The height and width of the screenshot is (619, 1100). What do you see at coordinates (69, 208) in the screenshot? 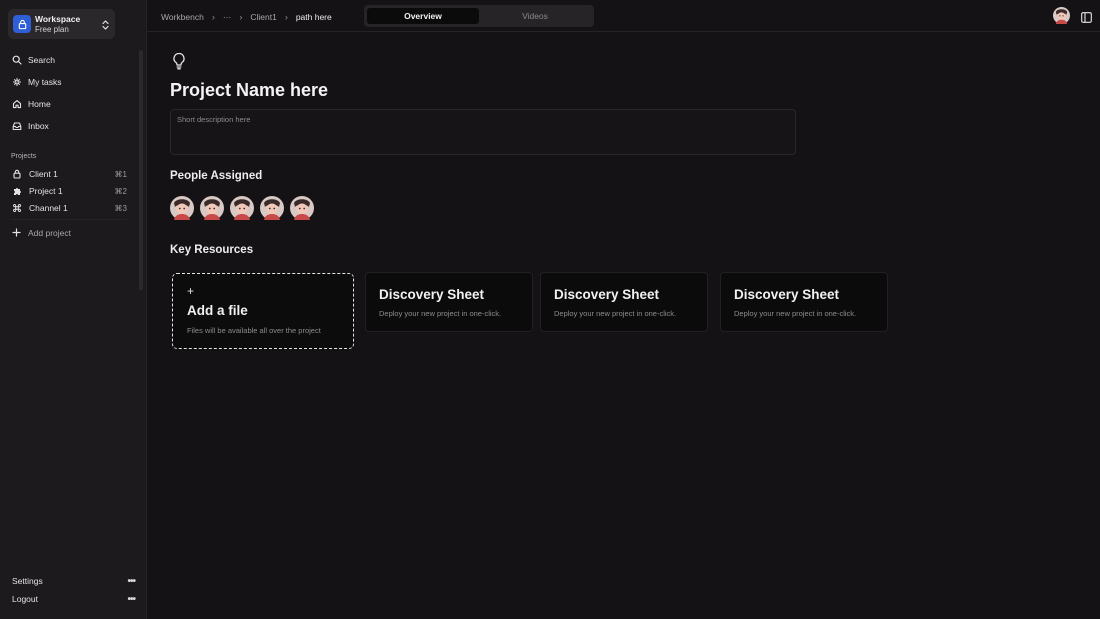
I see `sidebar-item-channel-1: Channel 1 ⌘3` at bounding box center [69, 208].